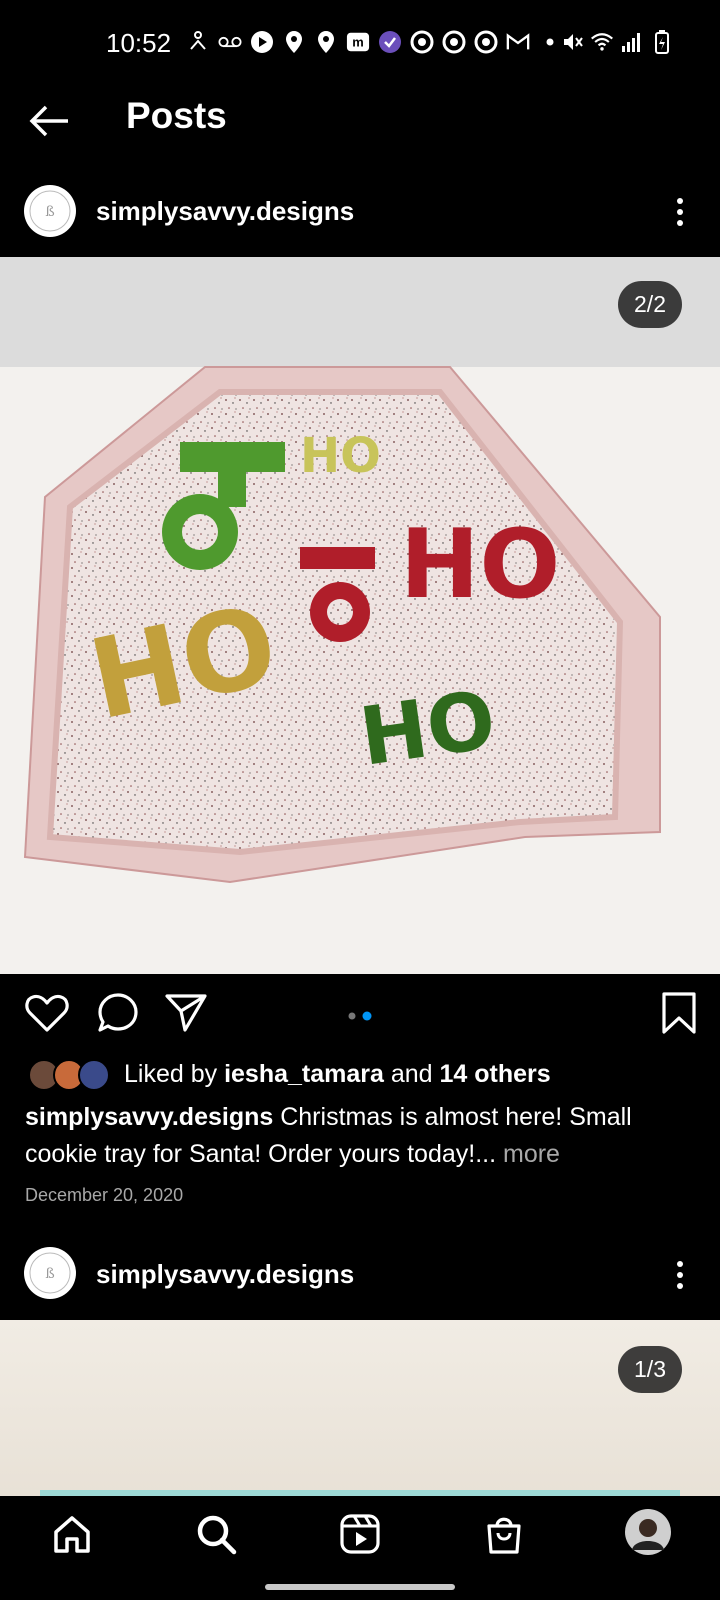 Image resolution: width=720 pixels, height=1600 pixels. I want to click on post-username: simplysavvy.designs, so click(225, 211).